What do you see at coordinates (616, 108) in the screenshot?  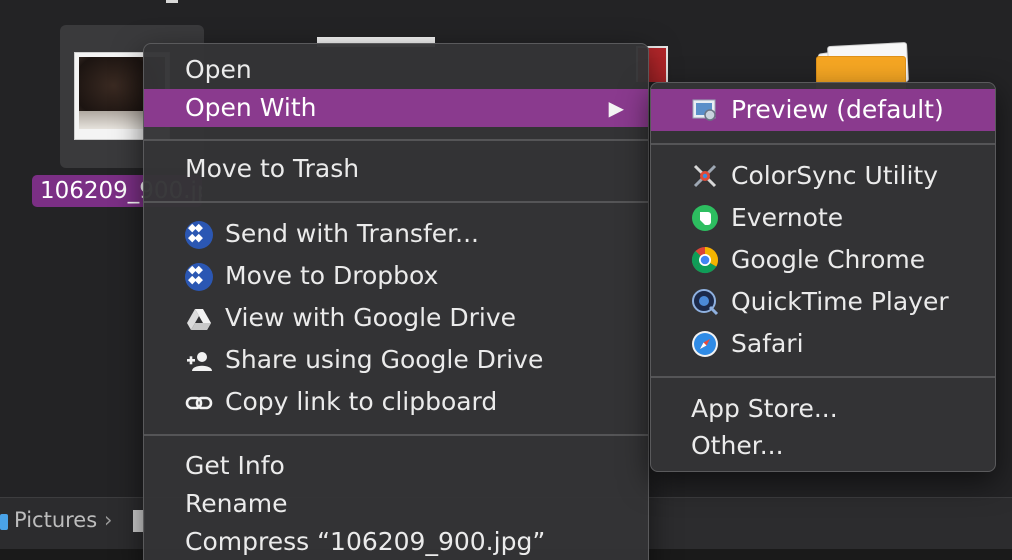 I see `submenu-arrow-icon: ▶` at bounding box center [616, 108].